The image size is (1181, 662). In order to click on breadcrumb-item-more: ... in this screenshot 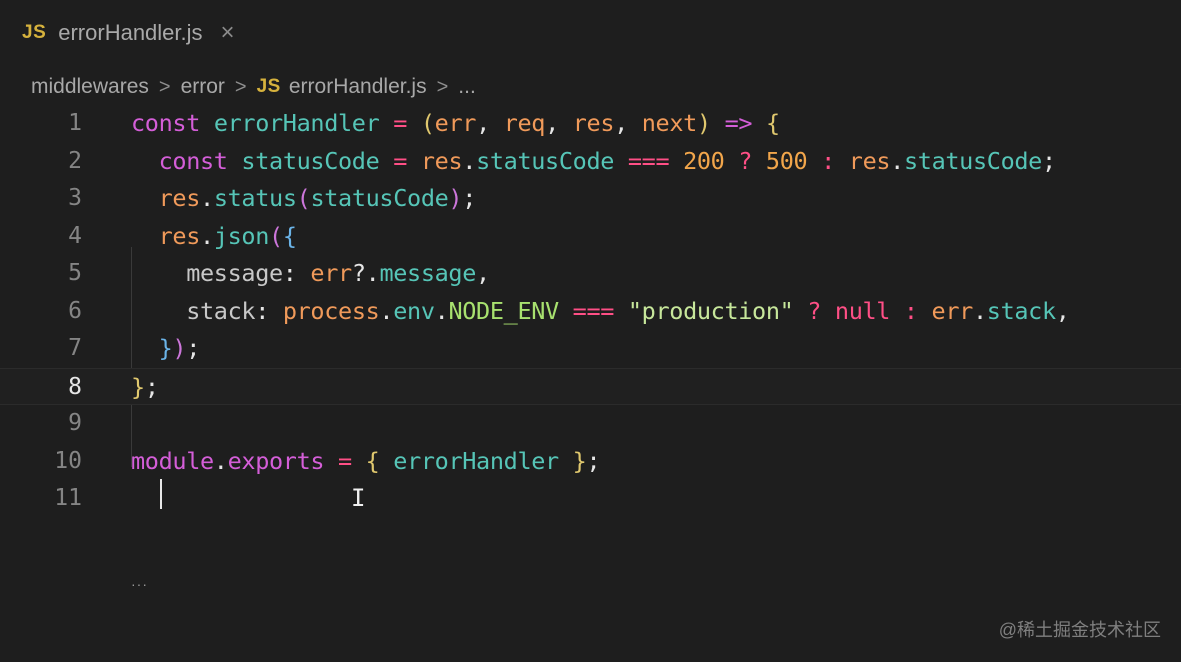, I will do `click(467, 87)`.